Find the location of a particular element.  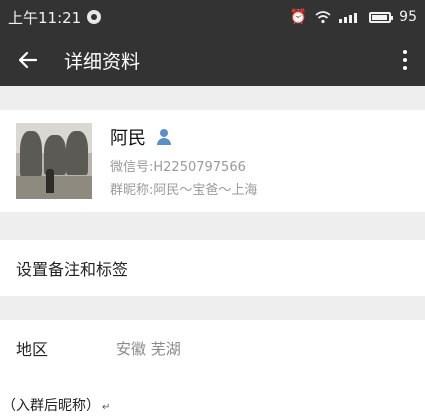

back-arrow-icon is located at coordinates (28, 60).